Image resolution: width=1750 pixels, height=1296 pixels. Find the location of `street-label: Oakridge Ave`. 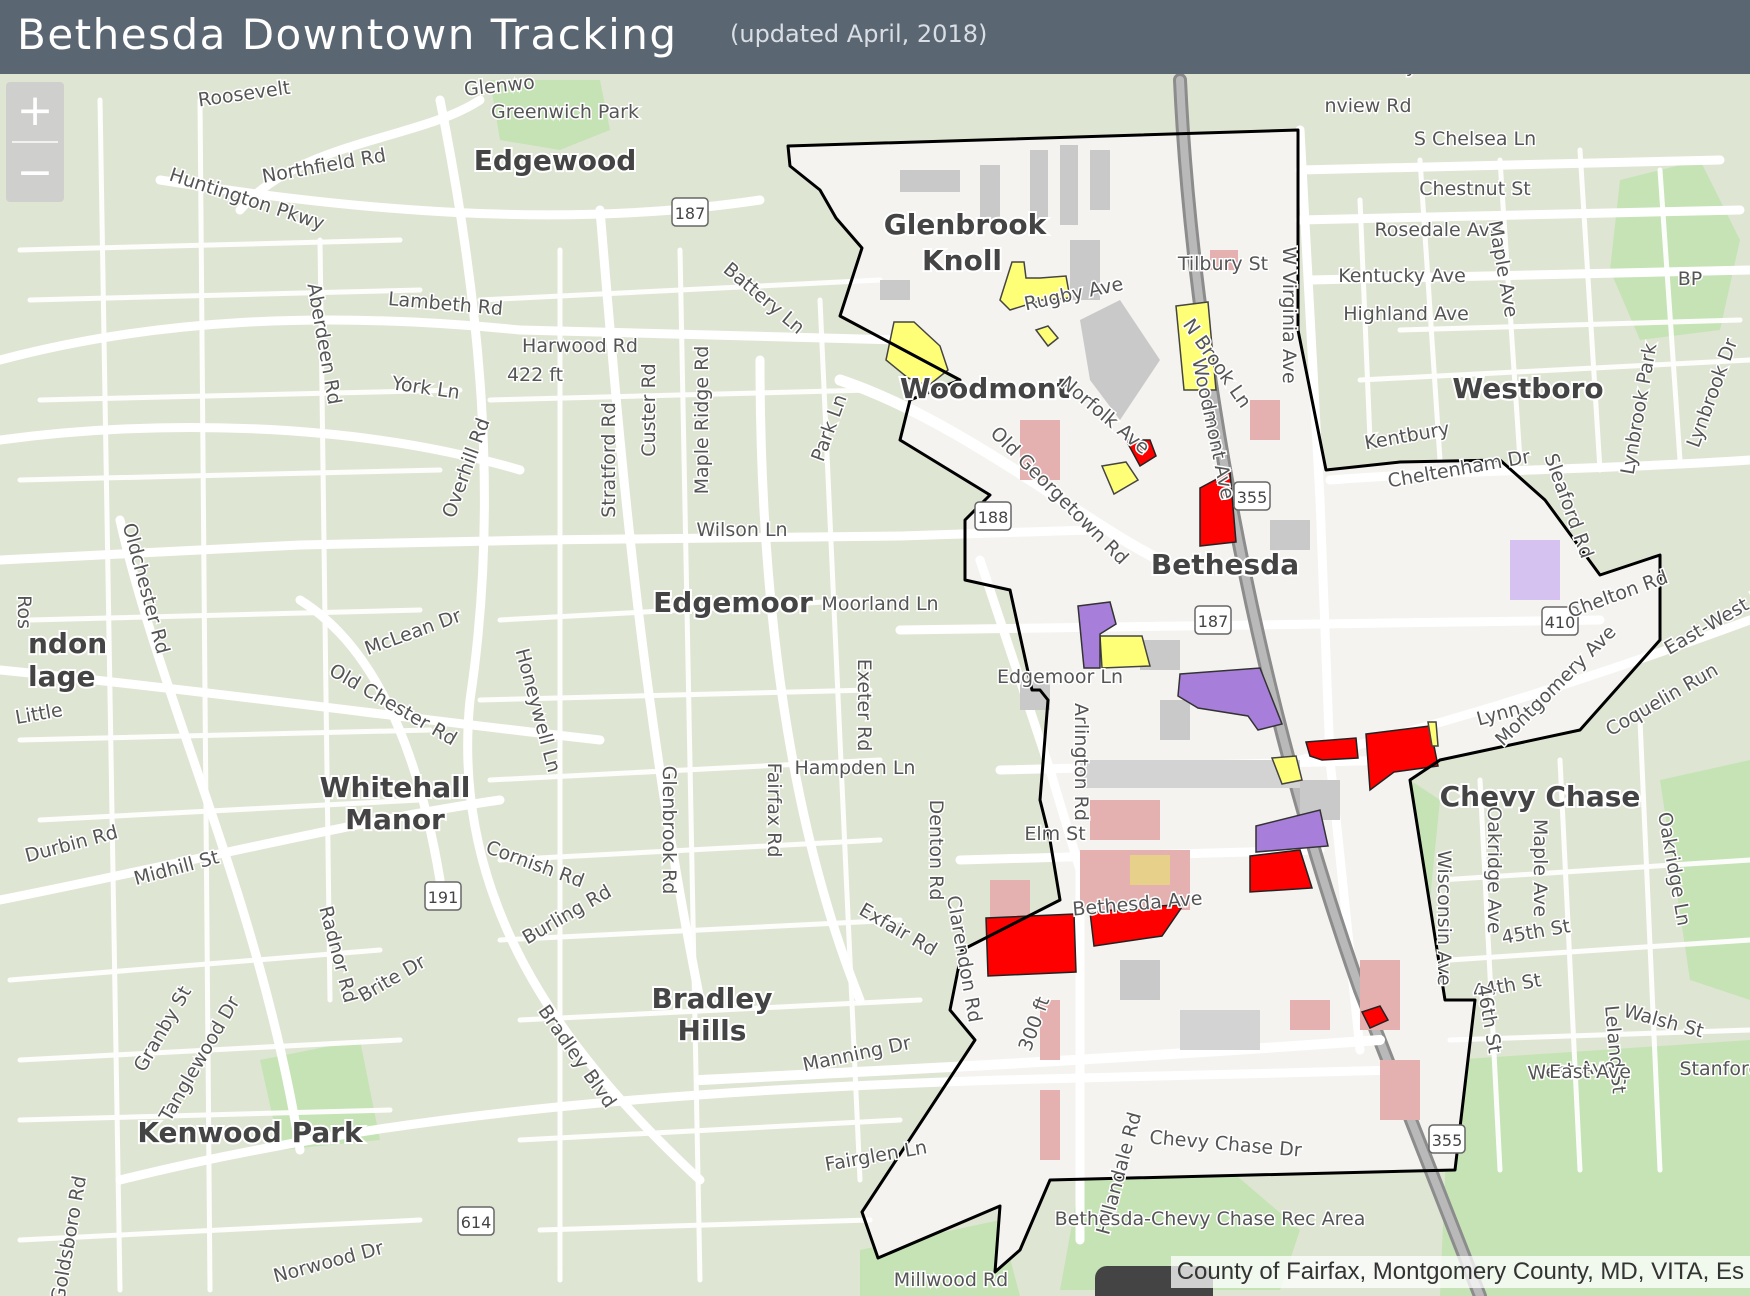

street-label: Oakridge Ave is located at coordinates (1494, 869).